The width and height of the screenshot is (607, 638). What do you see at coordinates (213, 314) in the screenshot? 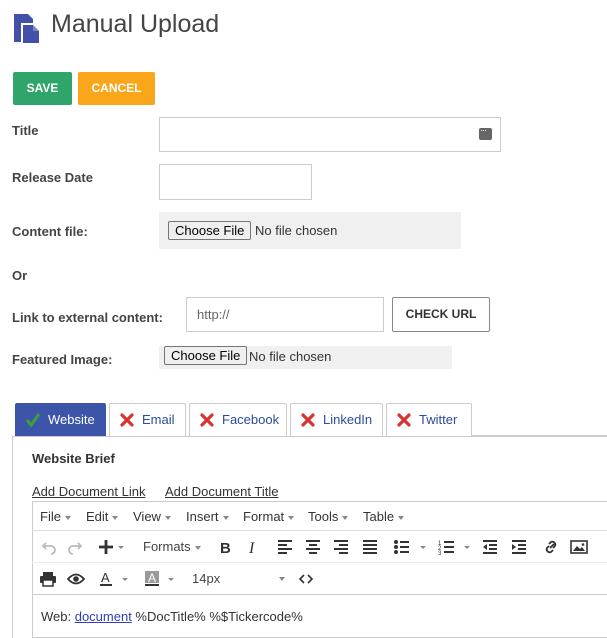
I see `url-placeholder: http://` at bounding box center [213, 314].